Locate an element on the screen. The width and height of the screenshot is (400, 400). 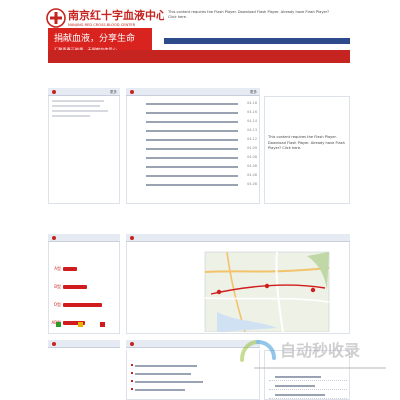
blood-type-label: O型 is located at coordinates (57, 304).